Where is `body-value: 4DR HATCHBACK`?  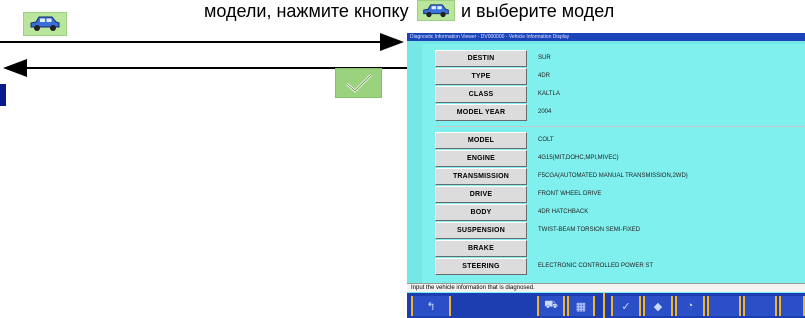 body-value: 4DR HATCHBACK is located at coordinates (563, 212).